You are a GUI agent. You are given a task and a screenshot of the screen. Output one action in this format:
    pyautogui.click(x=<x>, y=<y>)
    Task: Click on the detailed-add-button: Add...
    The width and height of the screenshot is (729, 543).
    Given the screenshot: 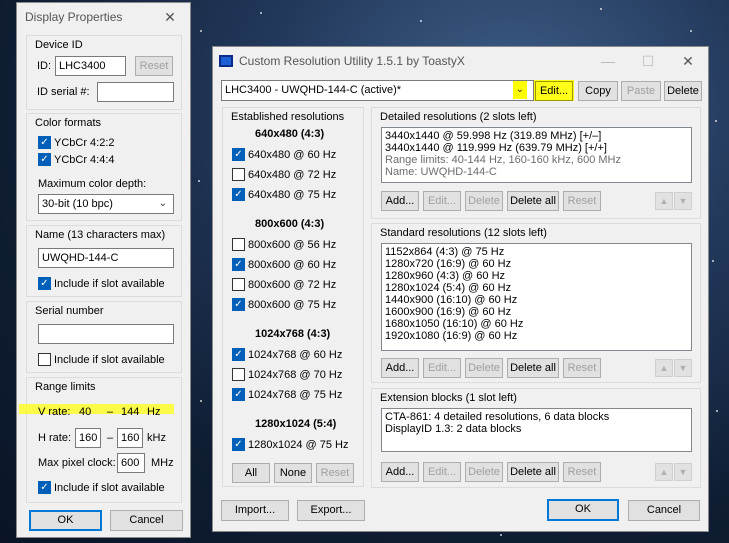 What is the action you would take?
    pyautogui.click(x=400, y=201)
    